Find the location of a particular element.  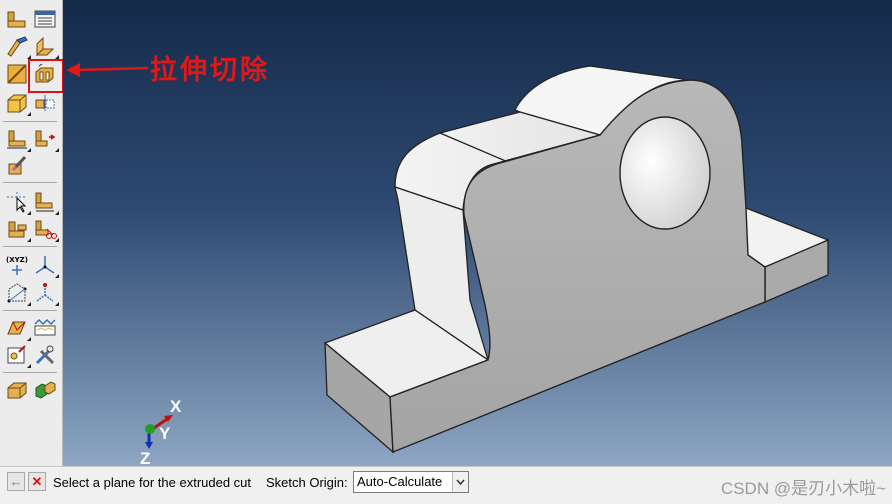

create-surface-icon is located at coordinates (18, 229).